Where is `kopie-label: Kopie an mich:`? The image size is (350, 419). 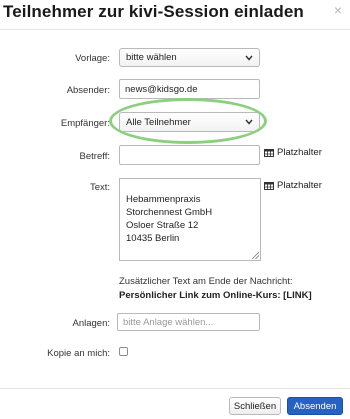 kopie-label: Kopie an mich: is located at coordinates (78, 353).